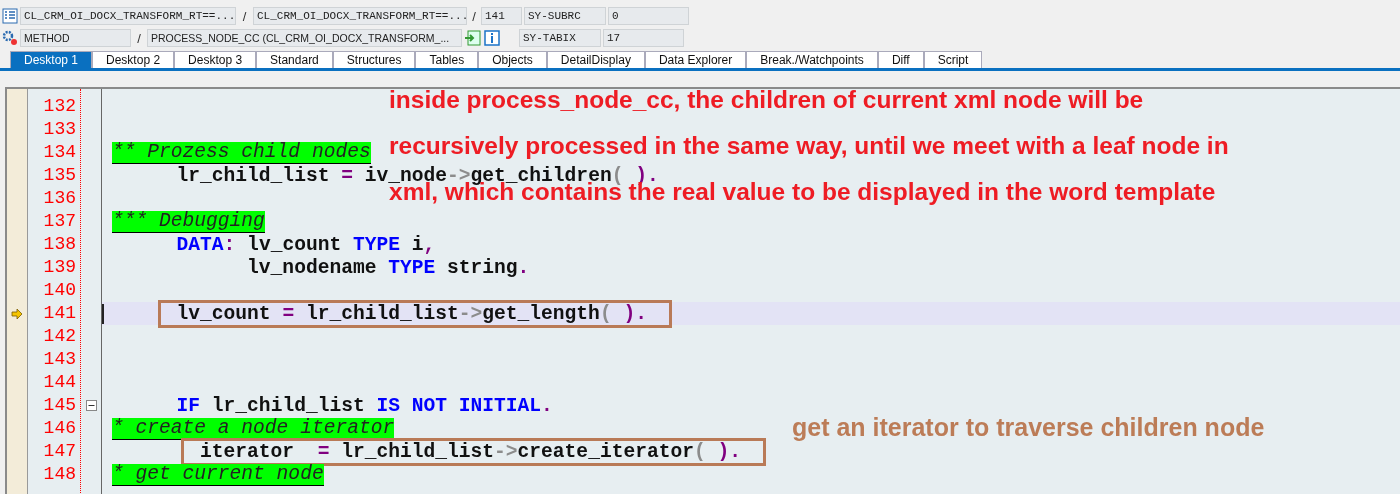 The height and width of the screenshot is (494, 1400). Describe the element at coordinates (648, 16) in the screenshot. I see `variable-value-field: 0` at that location.